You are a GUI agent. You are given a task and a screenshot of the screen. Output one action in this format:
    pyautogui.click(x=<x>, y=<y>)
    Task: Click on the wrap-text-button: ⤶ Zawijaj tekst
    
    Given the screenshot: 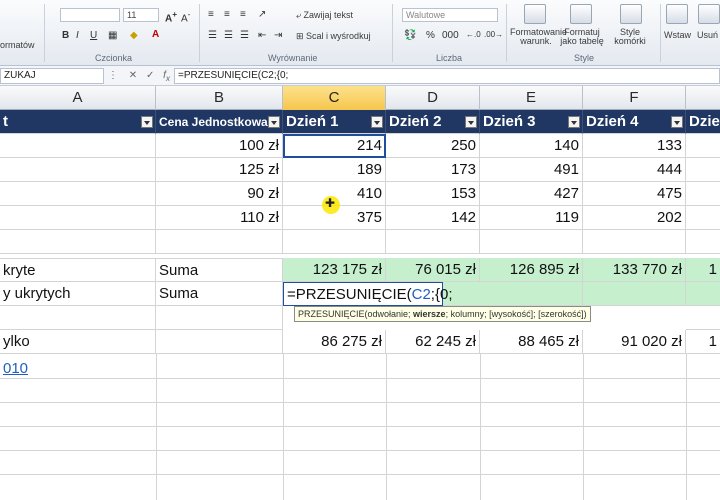 What is the action you would take?
    pyautogui.click(x=324, y=15)
    